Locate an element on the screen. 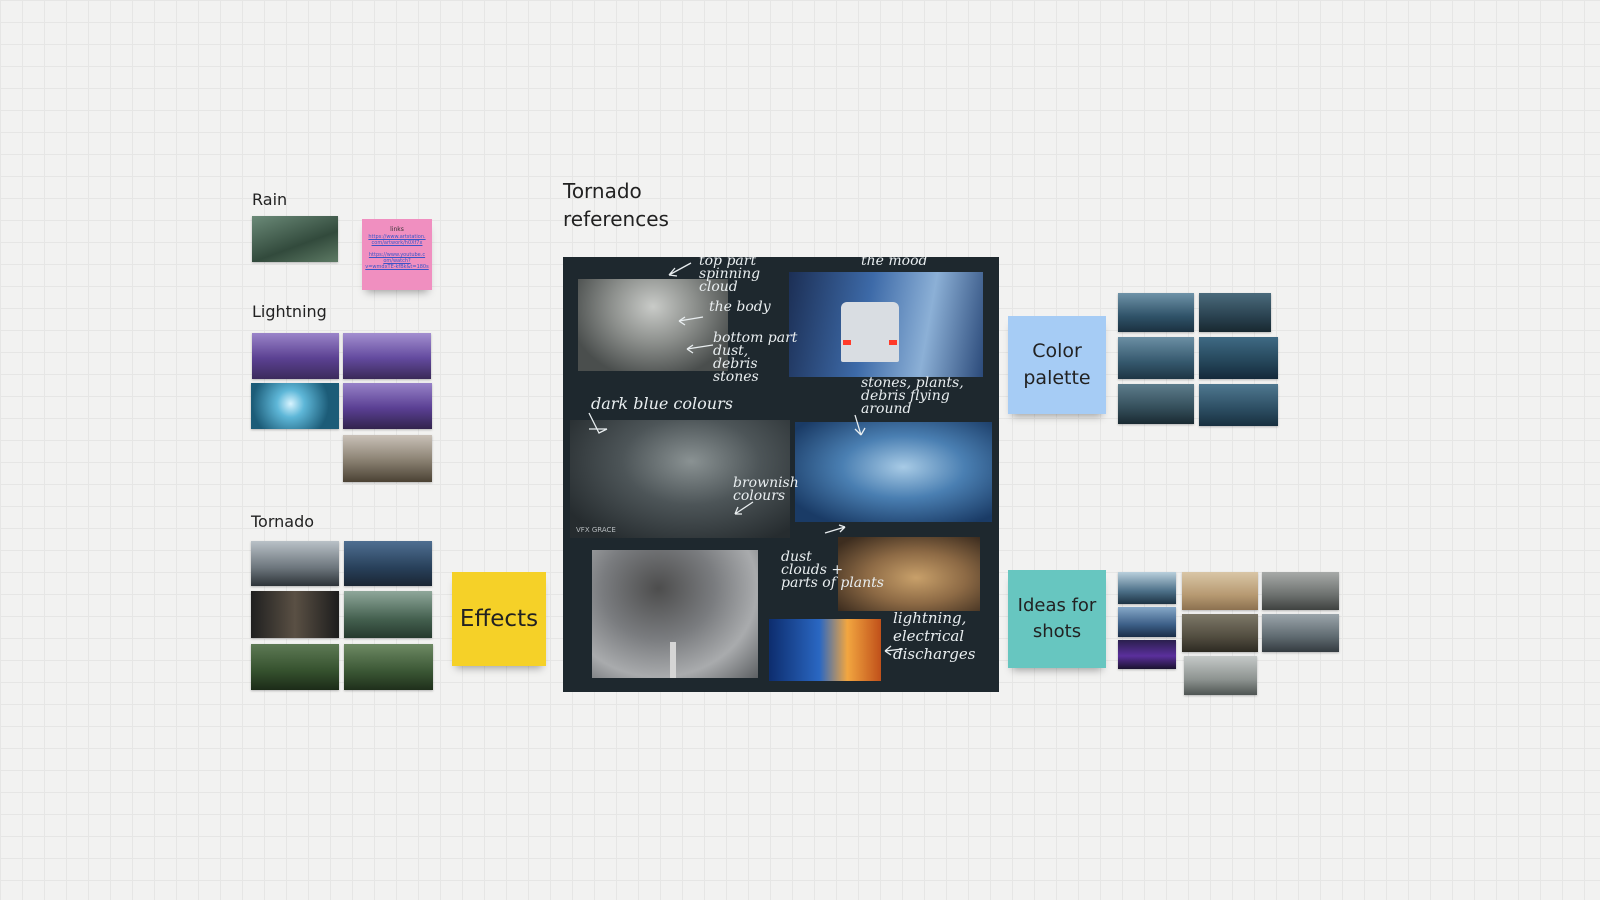  ideas-for-shots-sticky-note: Ideas for shots is located at coordinates (1057, 619).